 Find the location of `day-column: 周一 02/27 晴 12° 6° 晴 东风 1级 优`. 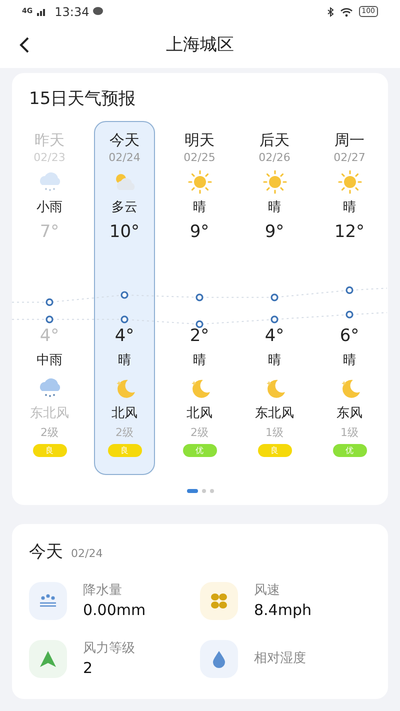

day-column: 周一 02/27 晴 12° 6° 晴 东风 1级 优 is located at coordinates (349, 297).